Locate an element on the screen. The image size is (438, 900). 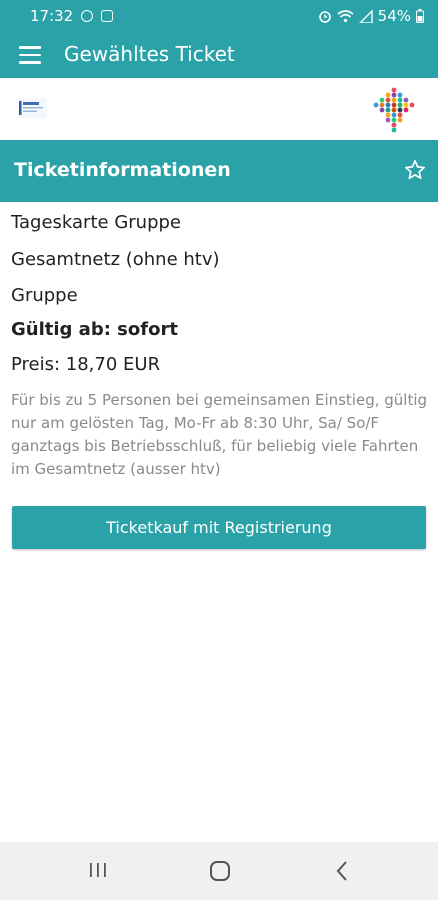
system-nav-bar is located at coordinates (219, 871).